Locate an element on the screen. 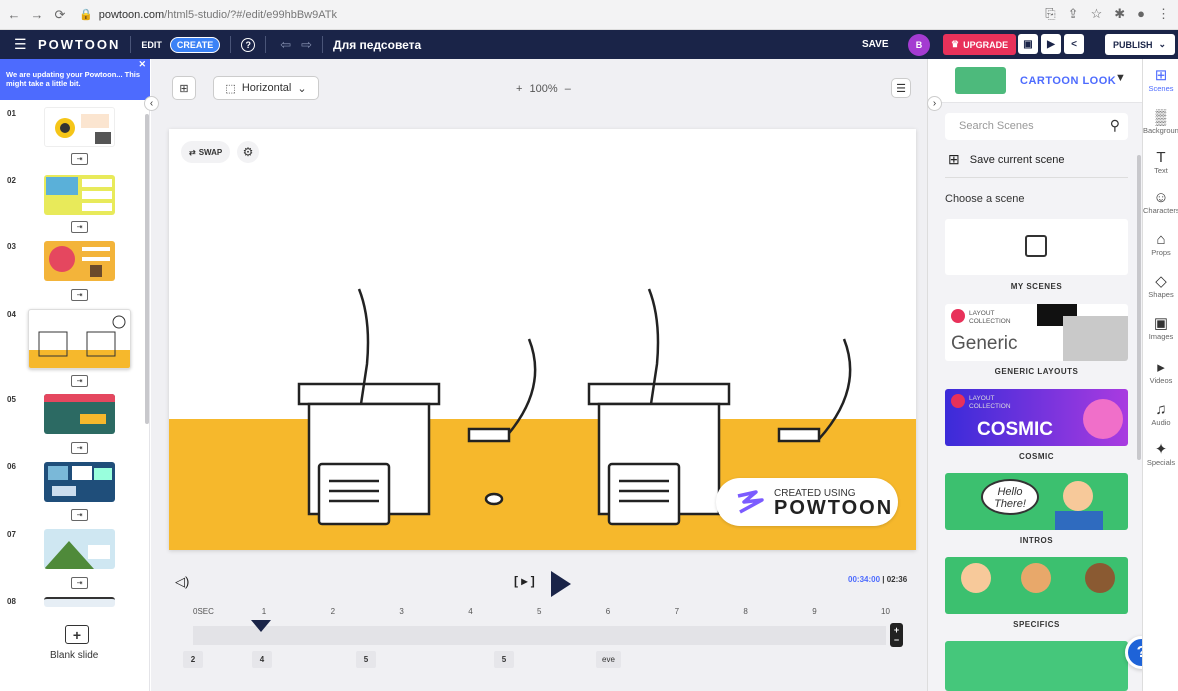 This screenshot has width=1178, height=691. scene-settings-gear-icon: ⚙ is located at coordinates (248, 152).